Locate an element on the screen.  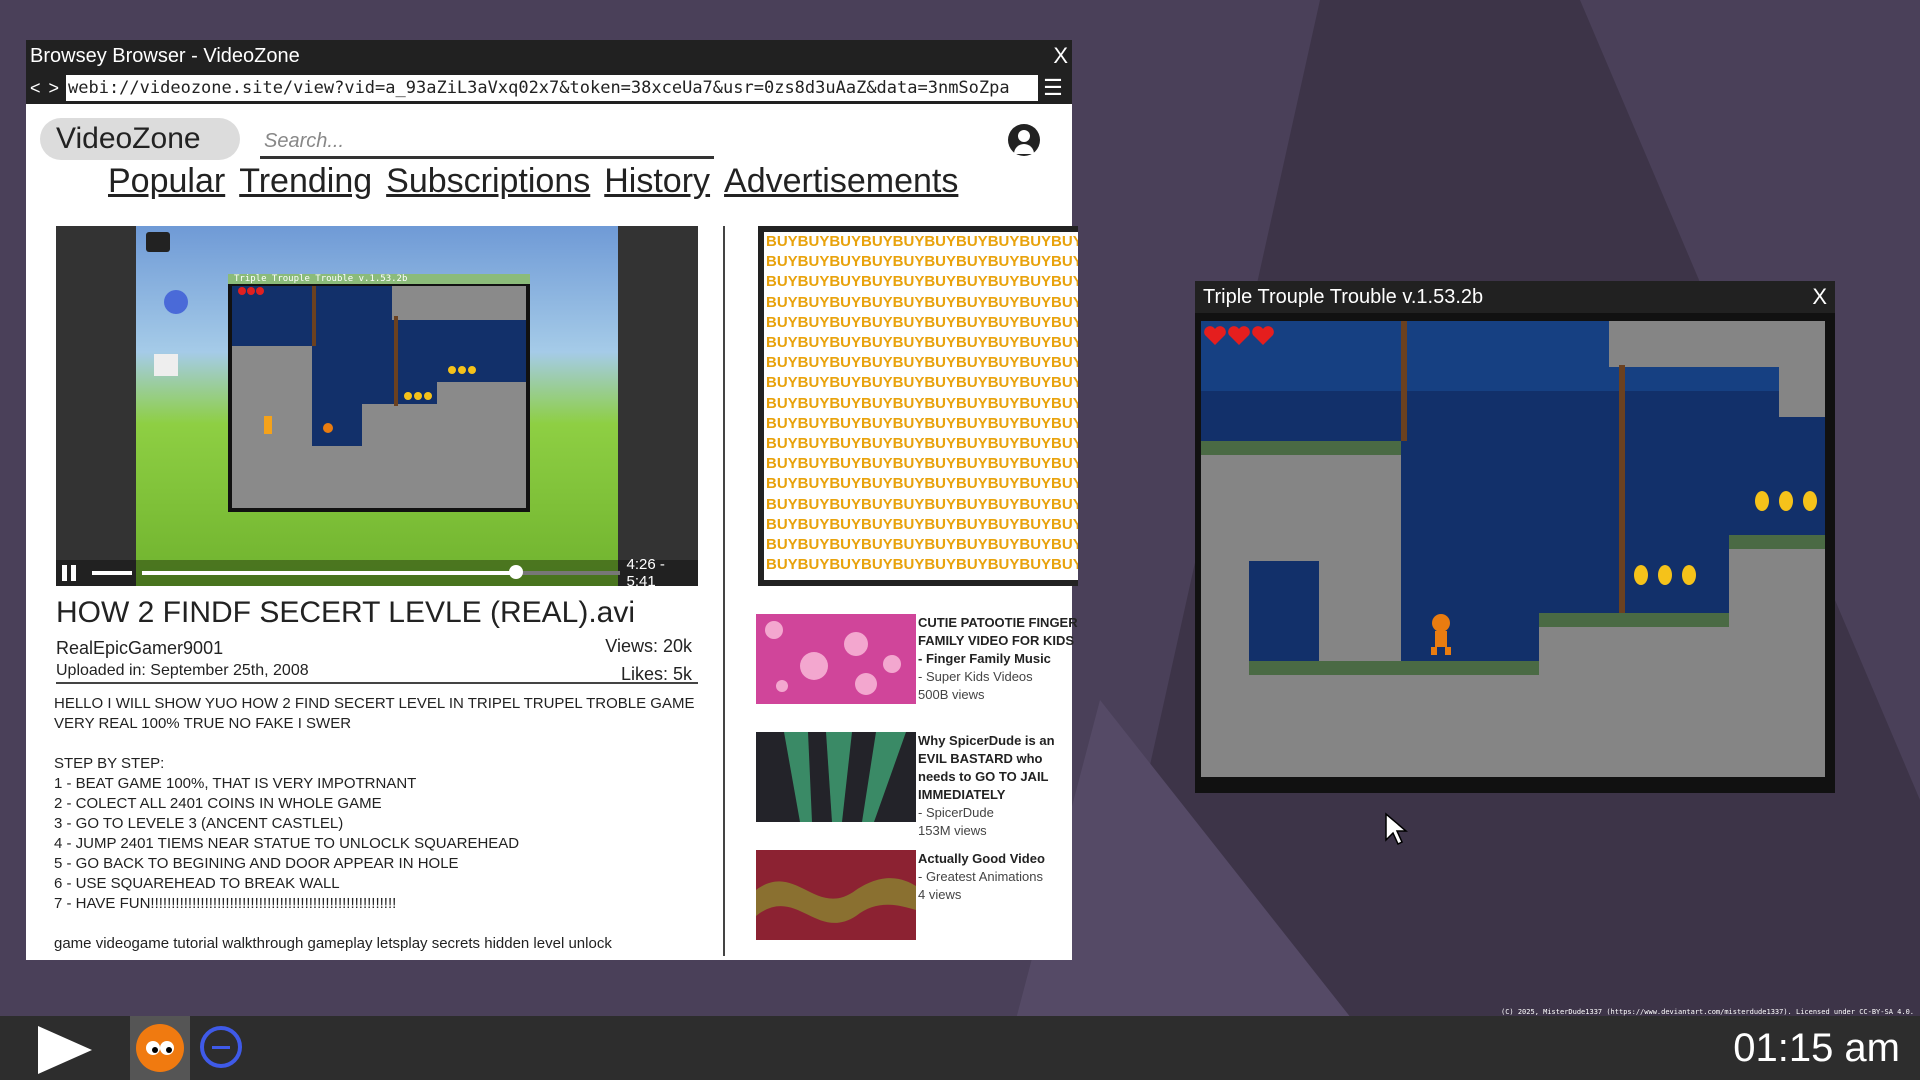
account-icon is located at coordinates (1024, 140).